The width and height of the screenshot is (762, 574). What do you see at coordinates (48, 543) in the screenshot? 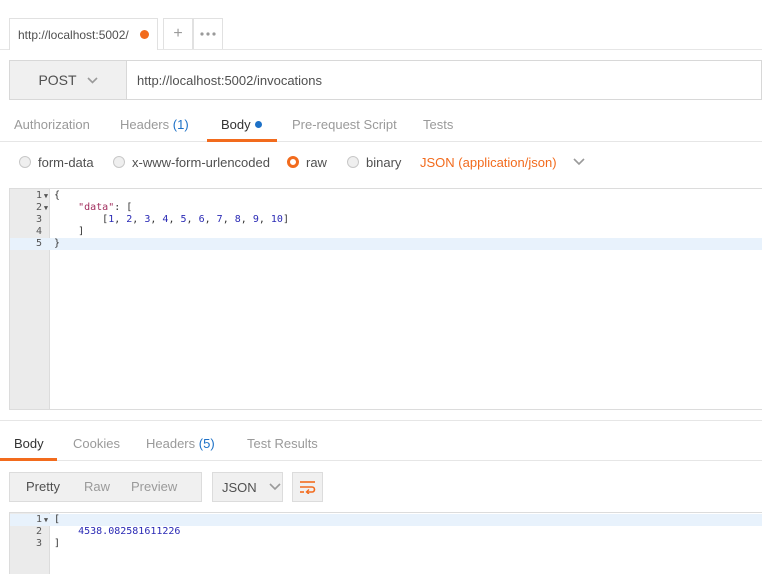
I see `code-line: 3 ]` at bounding box center [48, 543].